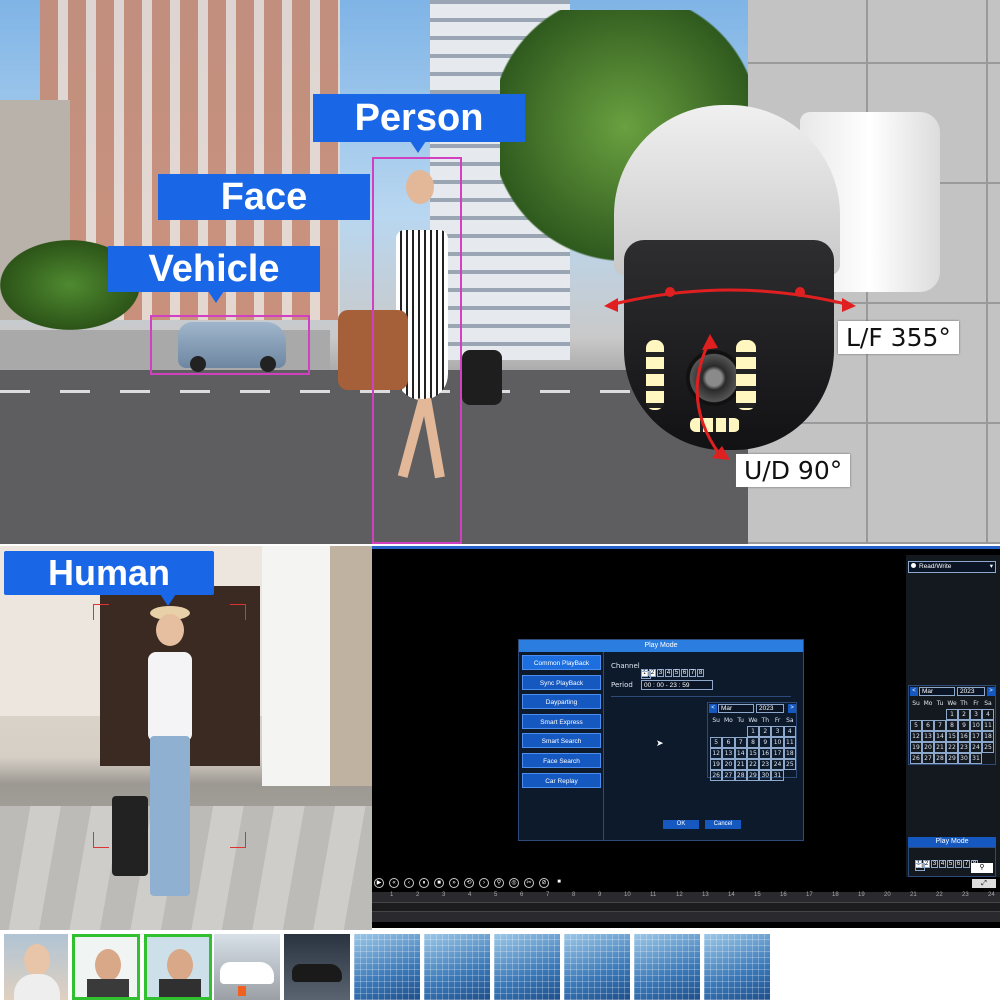  What do you see at coordinates (469, 883) in the screenshot?
I see `slow-icon: ⟲` at bounding box center [469, 883].